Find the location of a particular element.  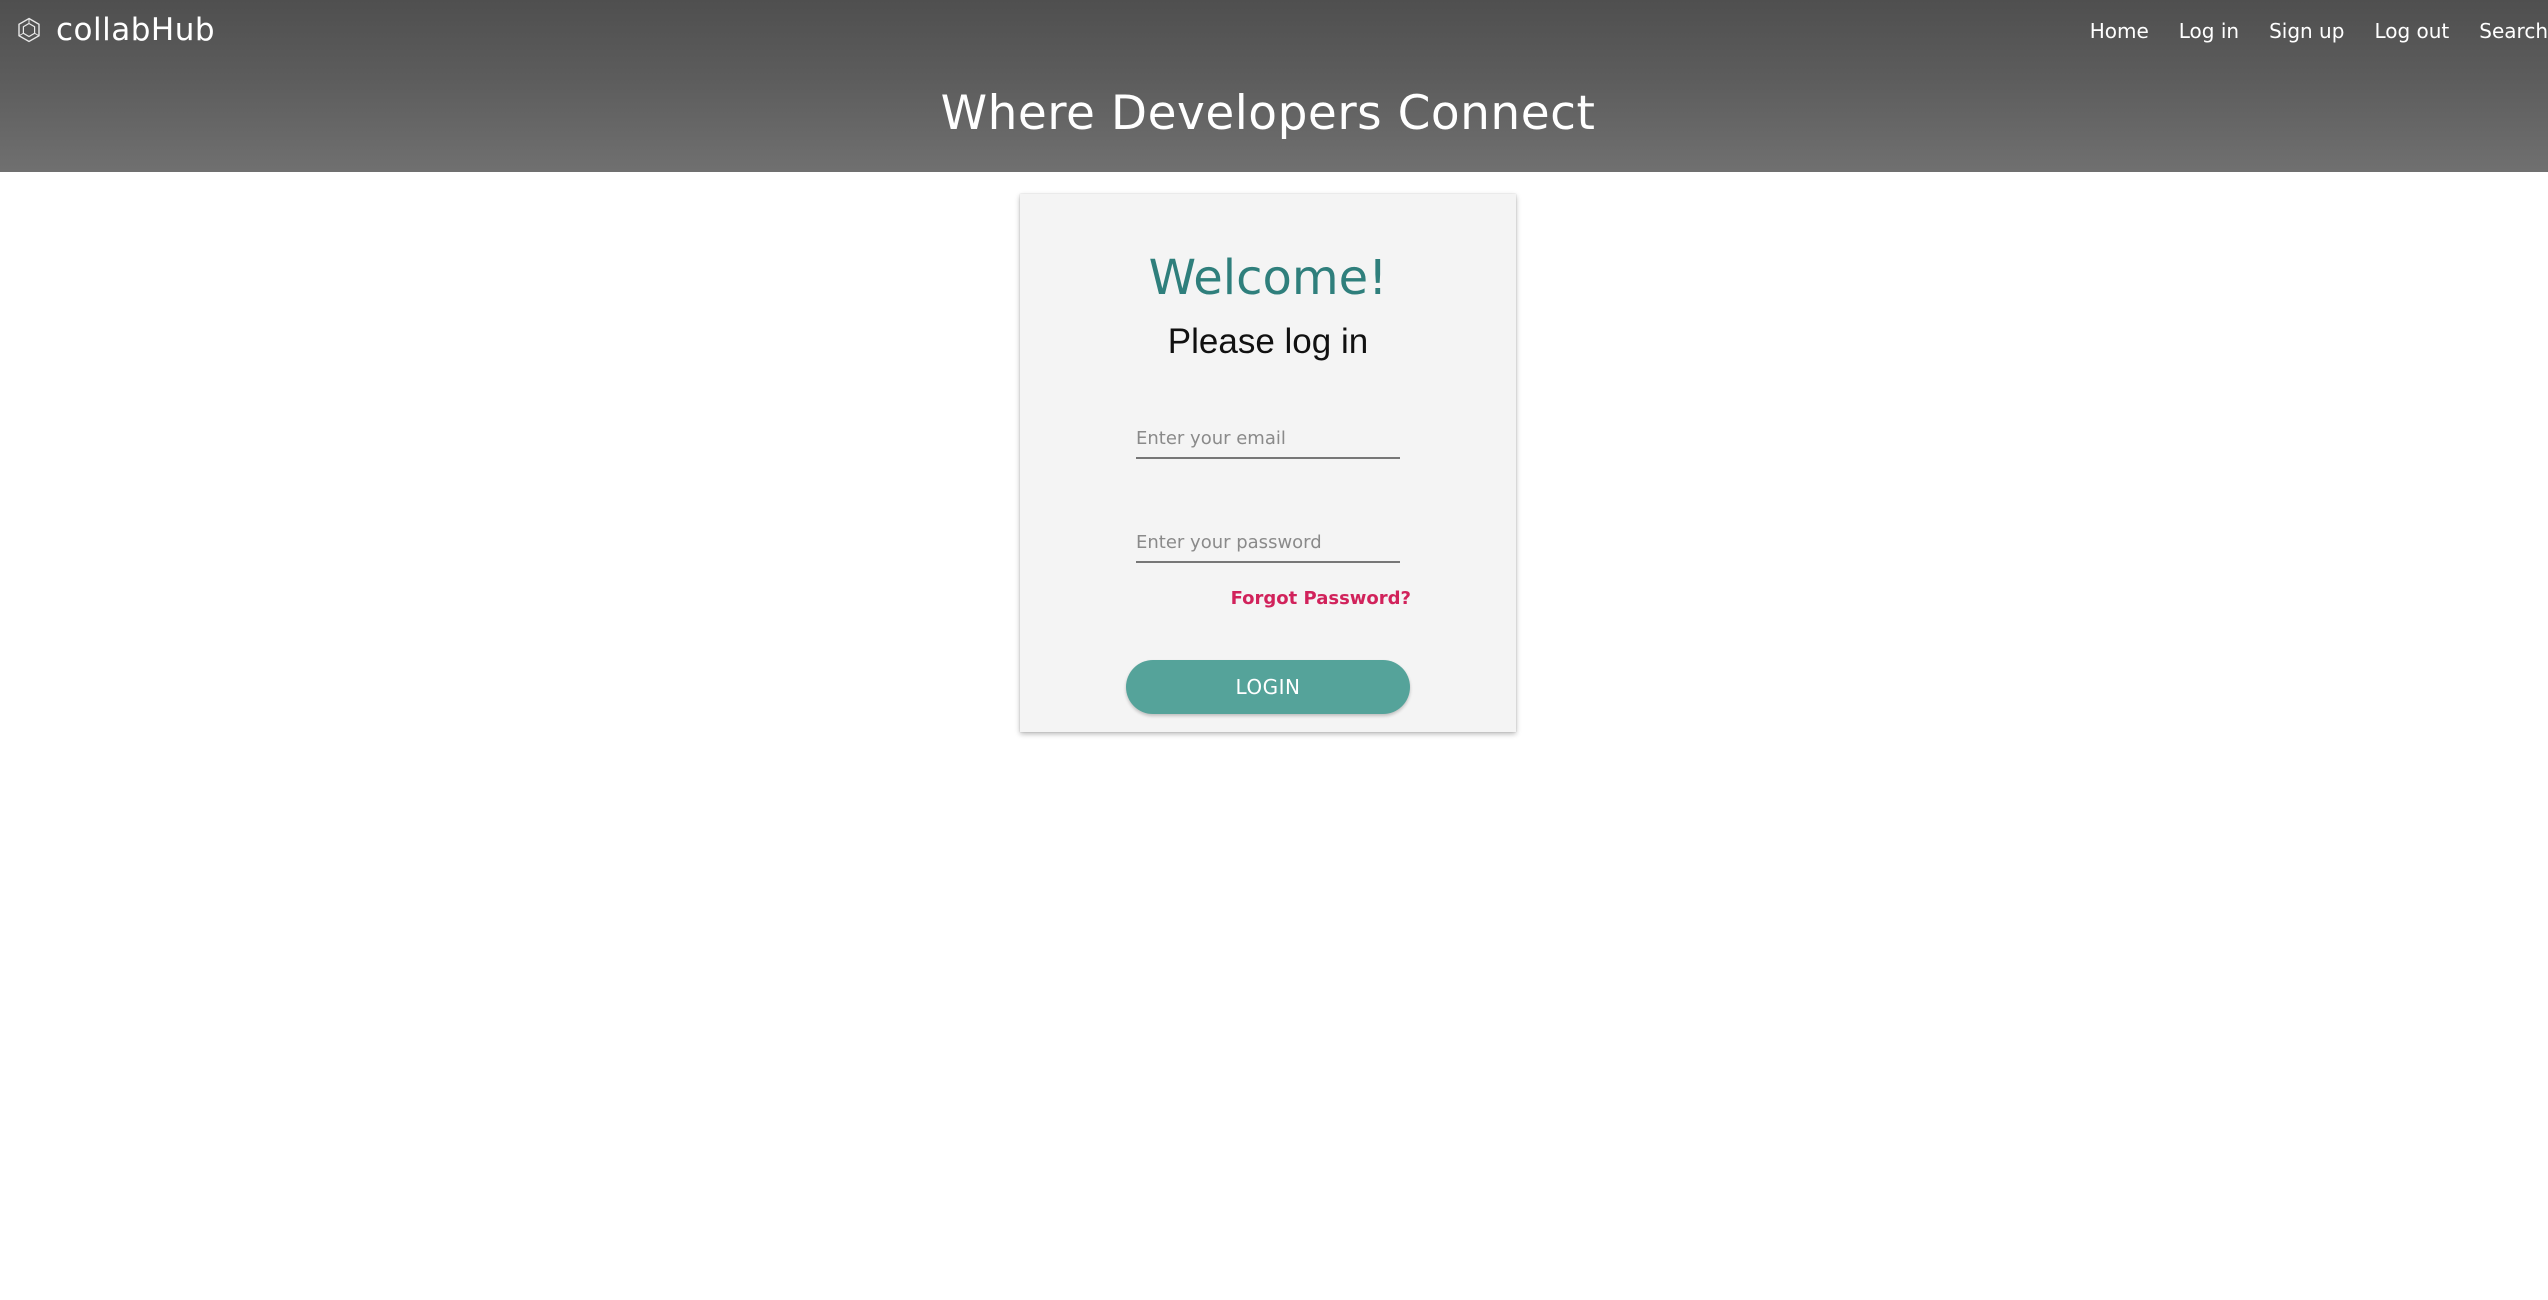

brand-name: collabHub is located at coordinates (136, 30).